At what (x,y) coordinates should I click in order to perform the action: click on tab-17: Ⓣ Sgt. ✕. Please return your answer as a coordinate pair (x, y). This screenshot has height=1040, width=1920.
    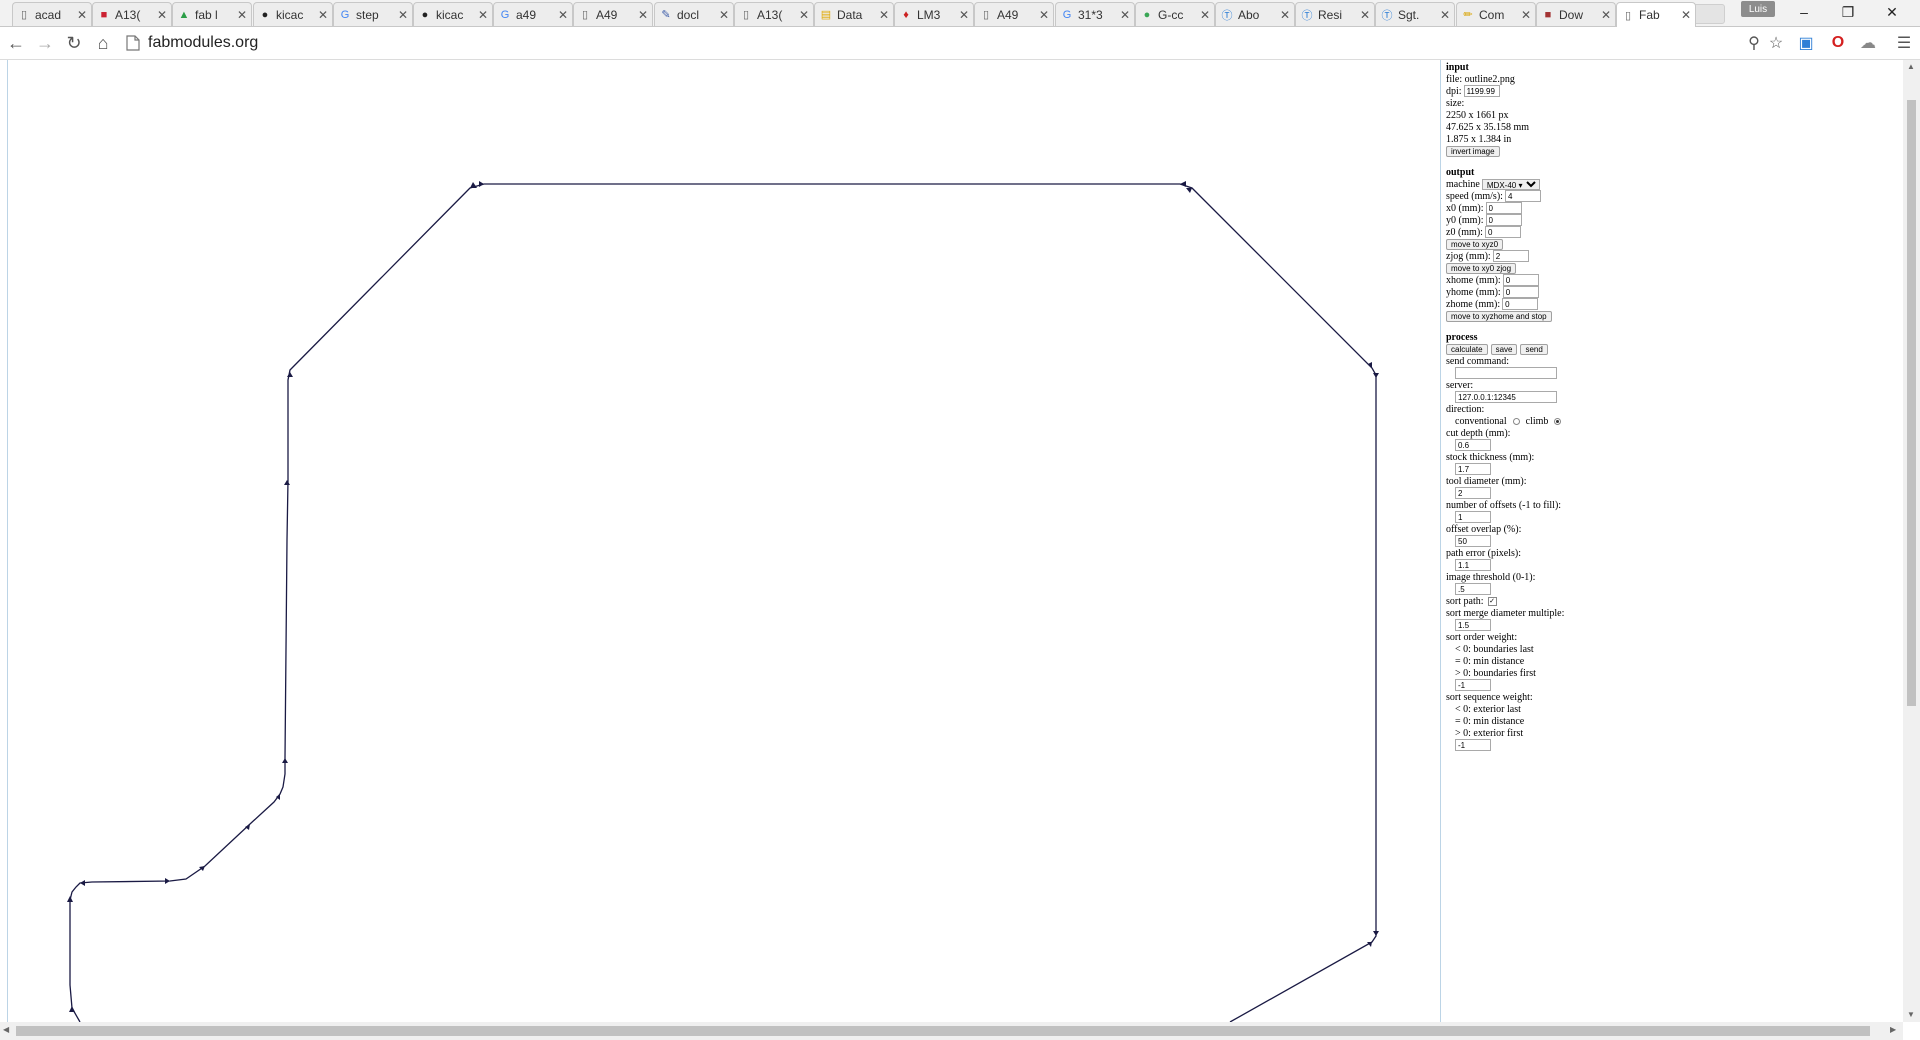
    Looking at the image, I should click on (1415, 14).